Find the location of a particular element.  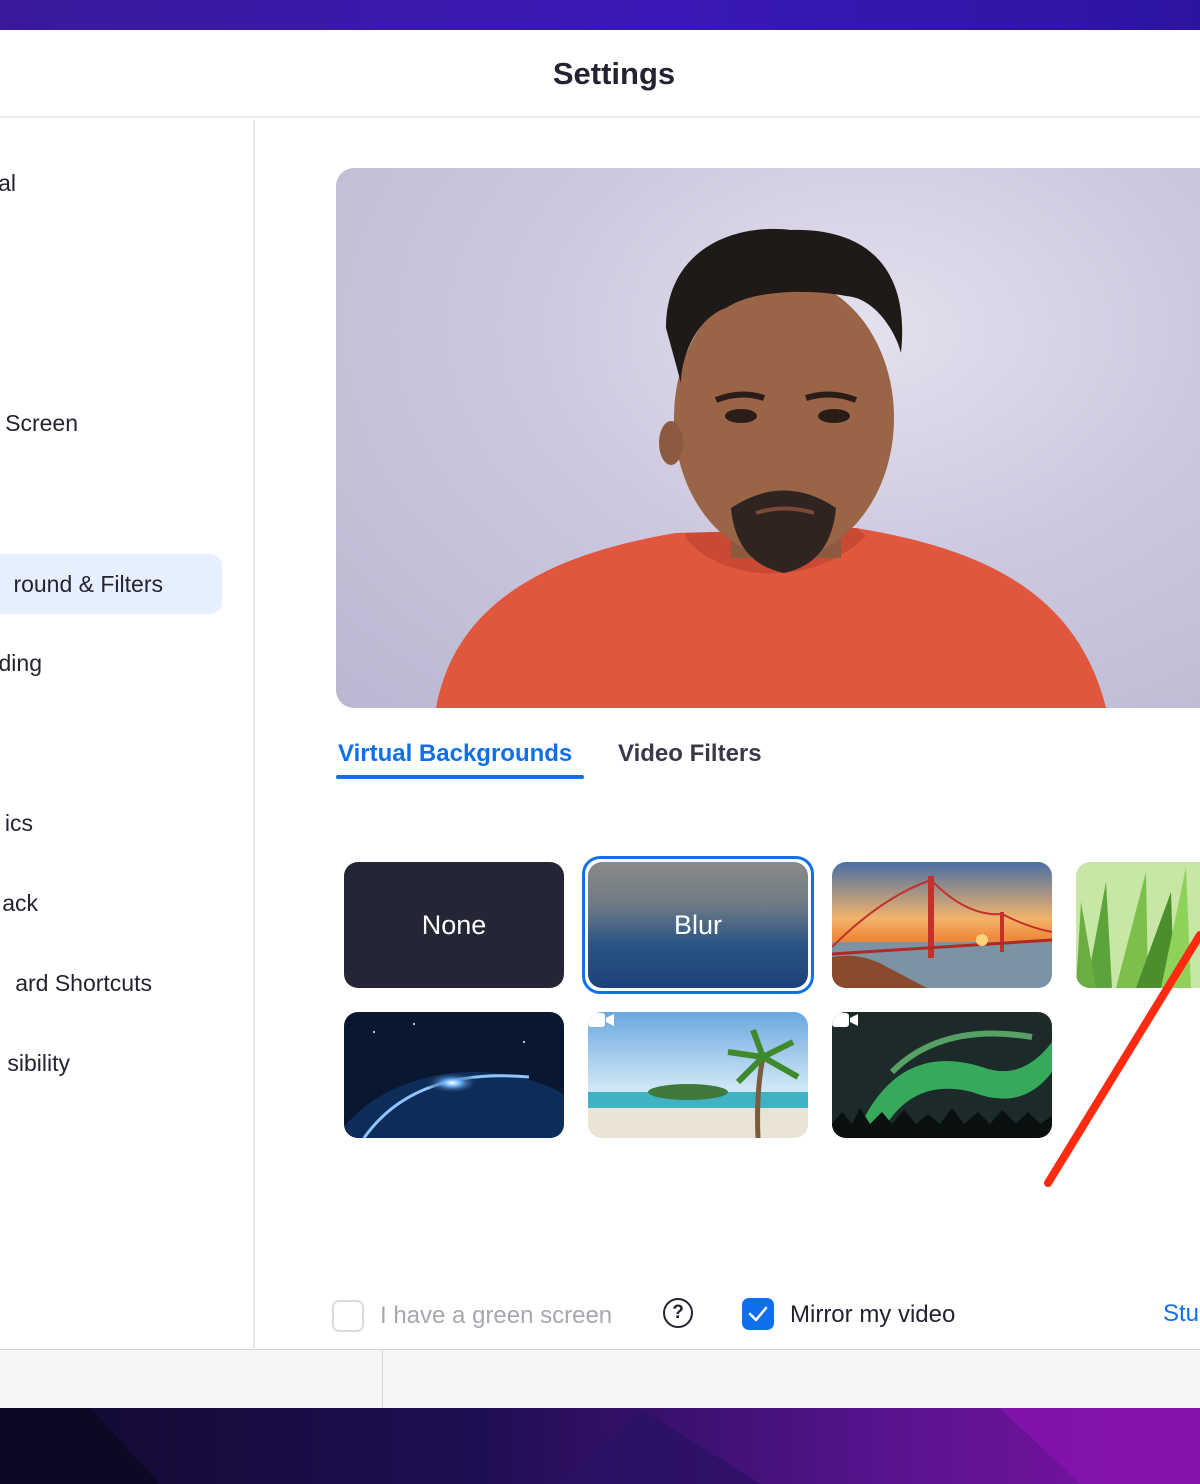

grass-image is located at coordinates (1138, 925).